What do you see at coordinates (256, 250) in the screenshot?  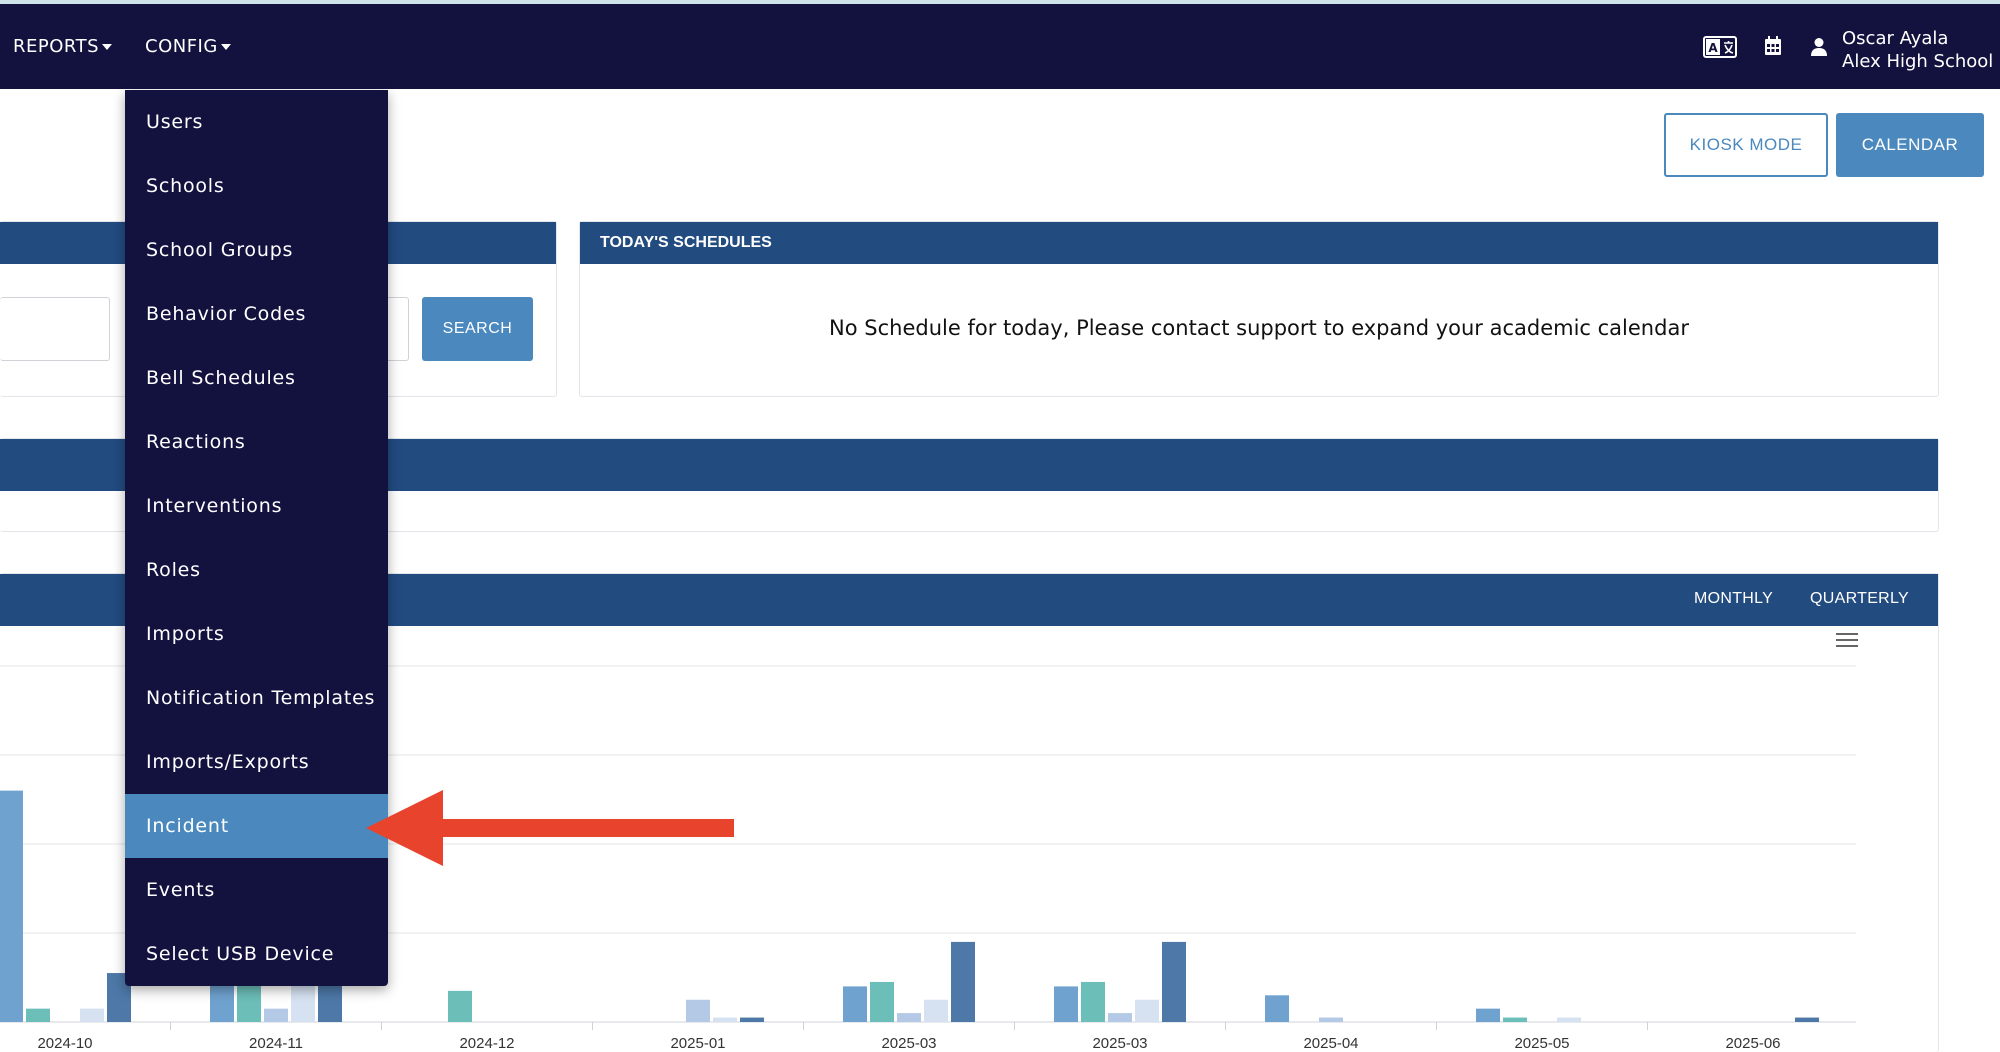 I see `menu-item-school-groups: School Groups` at bounding box center [256, 250].